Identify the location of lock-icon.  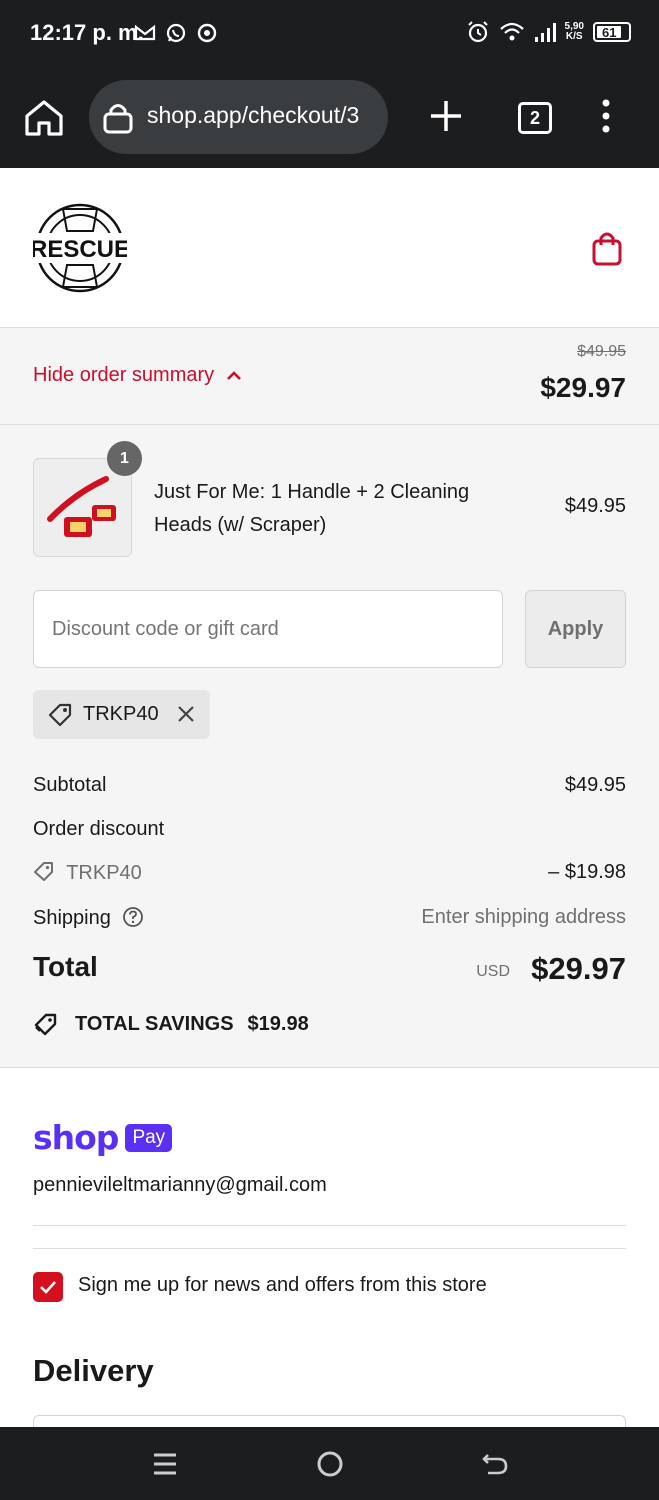
(118, 119).